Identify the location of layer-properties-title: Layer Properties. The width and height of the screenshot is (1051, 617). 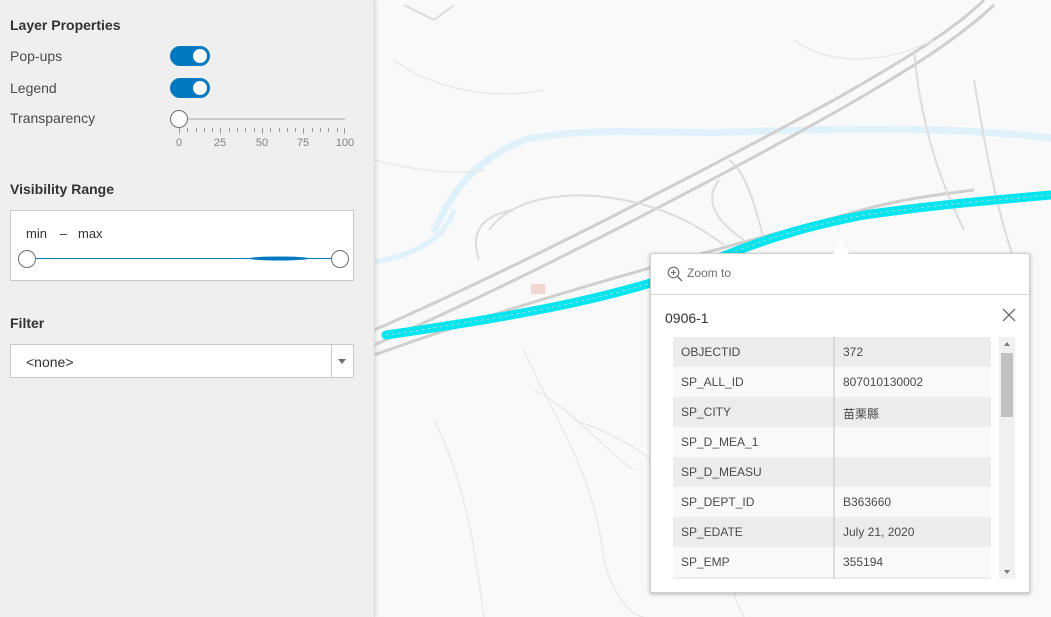
(65, 25).